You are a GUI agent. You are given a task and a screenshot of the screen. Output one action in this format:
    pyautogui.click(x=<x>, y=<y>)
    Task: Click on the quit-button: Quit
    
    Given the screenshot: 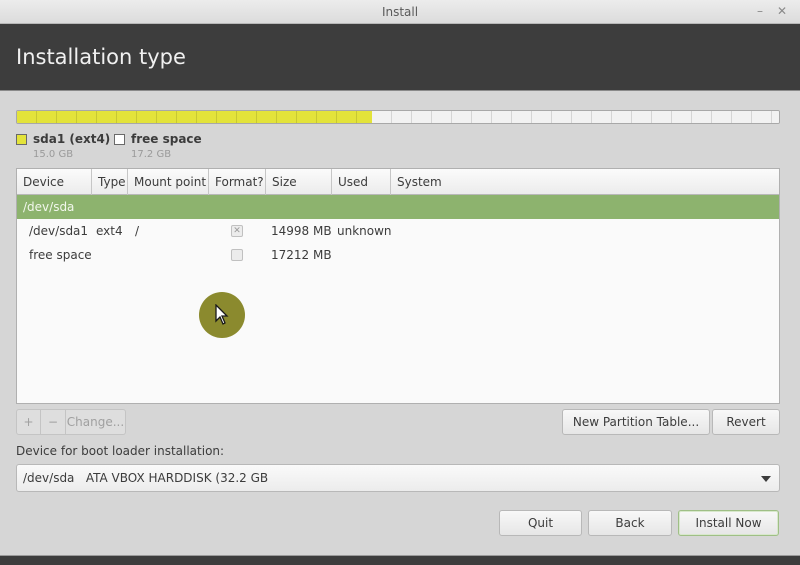 What is the action you would take?
    pyautogui.click(x=540, y=523)
    